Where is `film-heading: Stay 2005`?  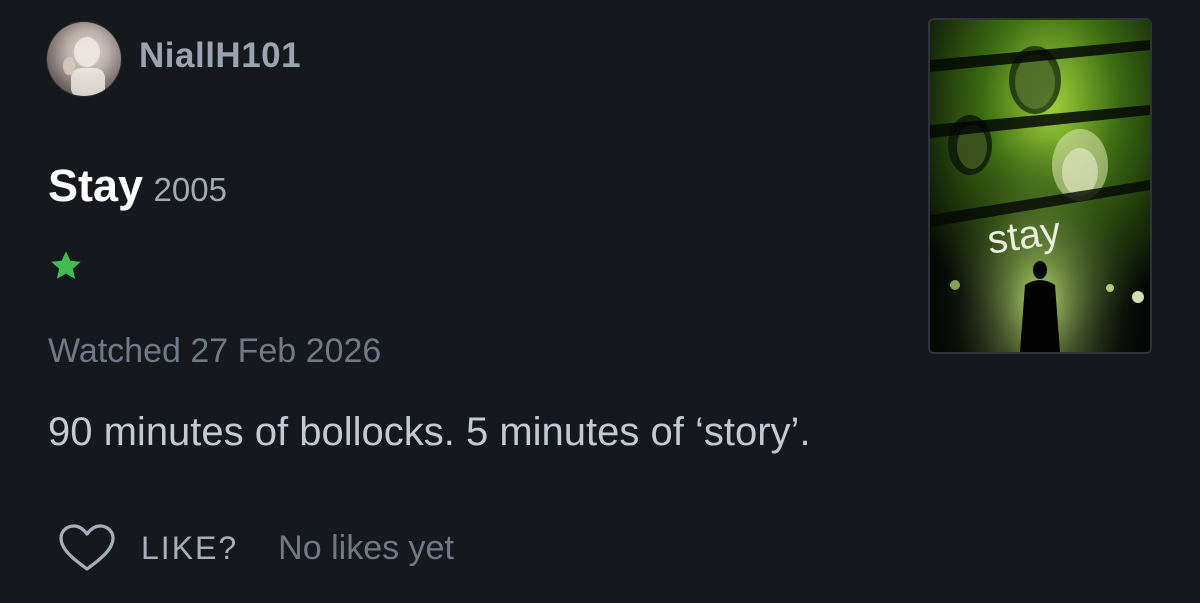
film-heading: Stay 2005 is located at coordinates (137, 186).